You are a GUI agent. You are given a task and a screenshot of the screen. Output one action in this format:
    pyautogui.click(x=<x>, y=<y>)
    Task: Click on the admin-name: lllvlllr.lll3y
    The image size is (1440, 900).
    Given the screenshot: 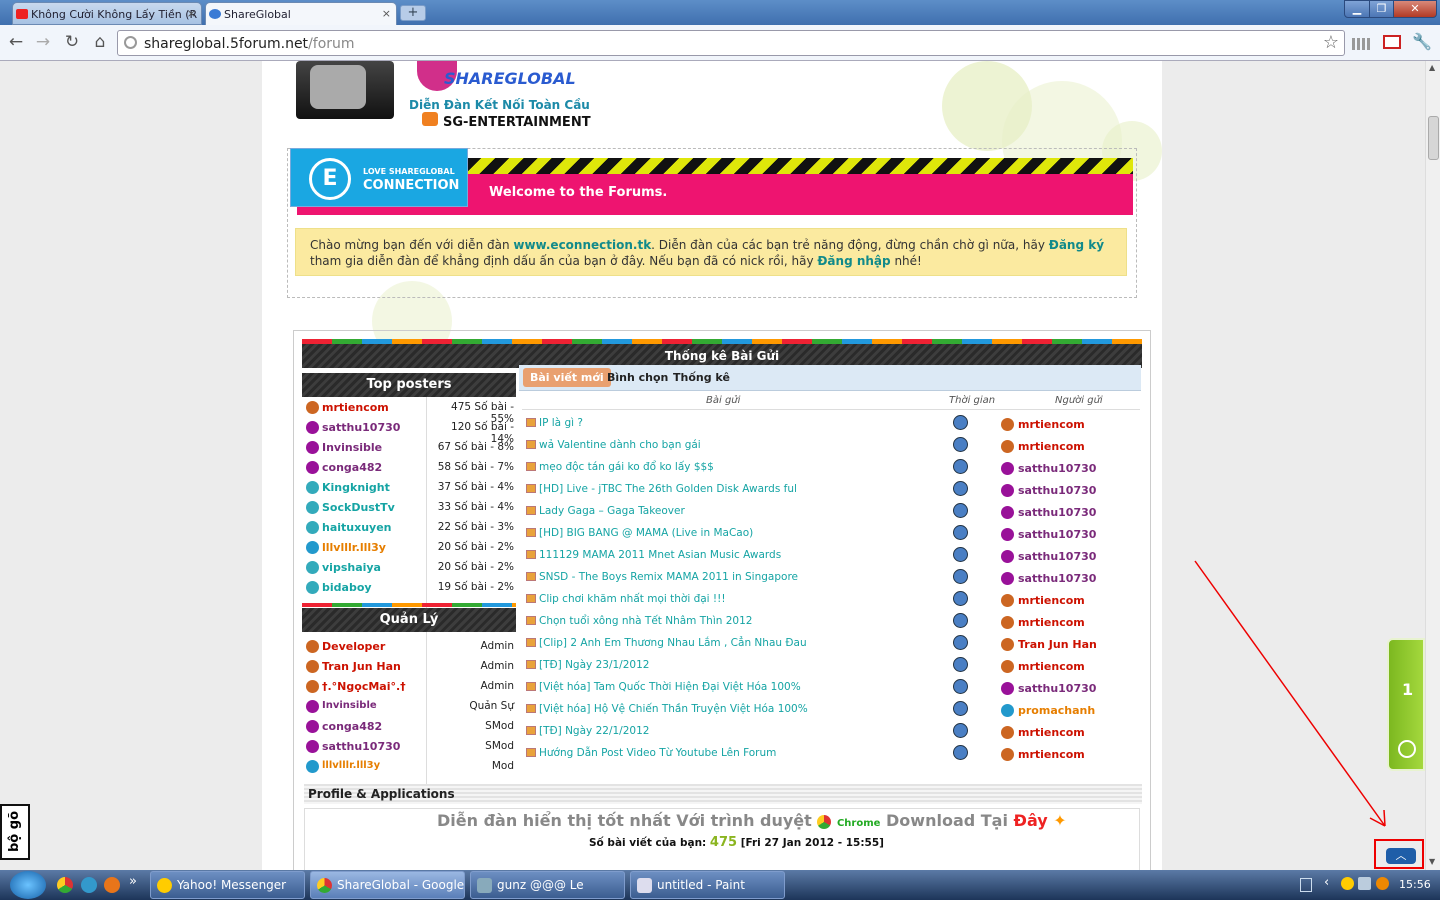 What is the action you would take?
    pyautogui.click(x=351, y=765)
    